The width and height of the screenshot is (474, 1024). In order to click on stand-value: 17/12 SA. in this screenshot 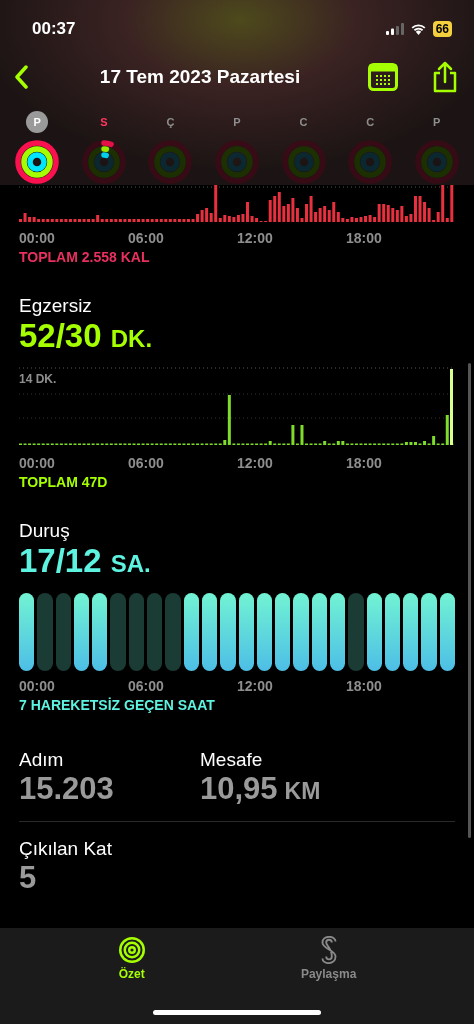, I will do `click(85, 561)`.